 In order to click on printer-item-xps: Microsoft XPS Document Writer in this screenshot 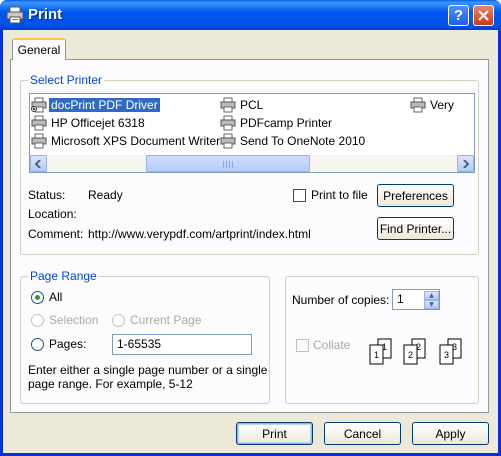, I will do `click(126, 141)`.